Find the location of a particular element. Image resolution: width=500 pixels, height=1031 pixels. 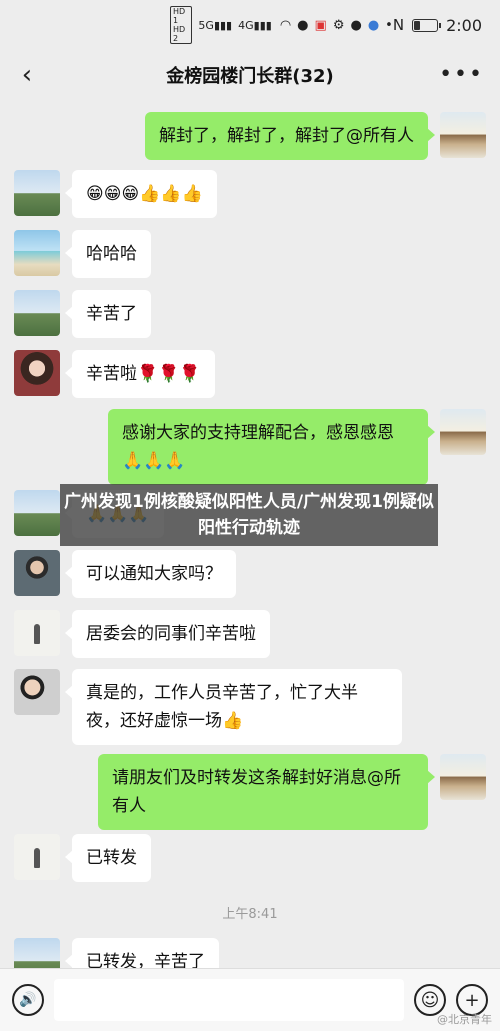

message-item: 解封了，解封了，解封了@所有人 is located at coordinates (315, 136).